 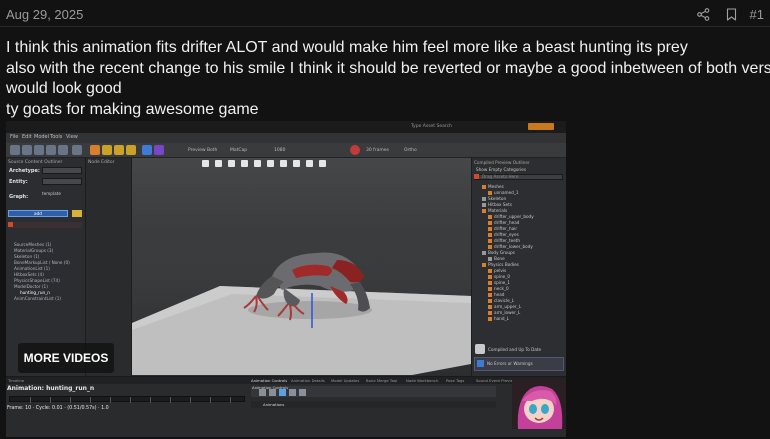 I want to click on tree-item: arm_lower_L, so click(x=504, y=312).